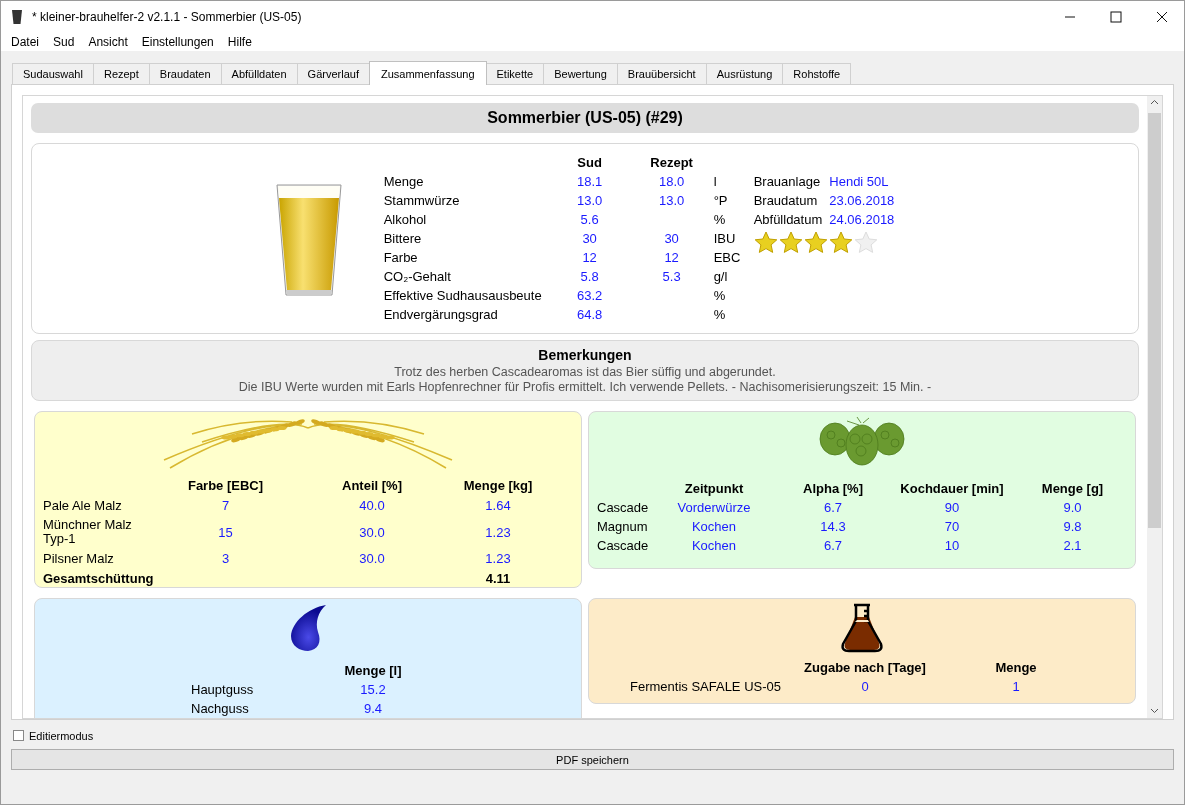 The width and height of the screenshot is (1185, 805). Describe the element at coordinates (372, 485) in the screenshot. I see `column-header: Anteil [%]` at that location.